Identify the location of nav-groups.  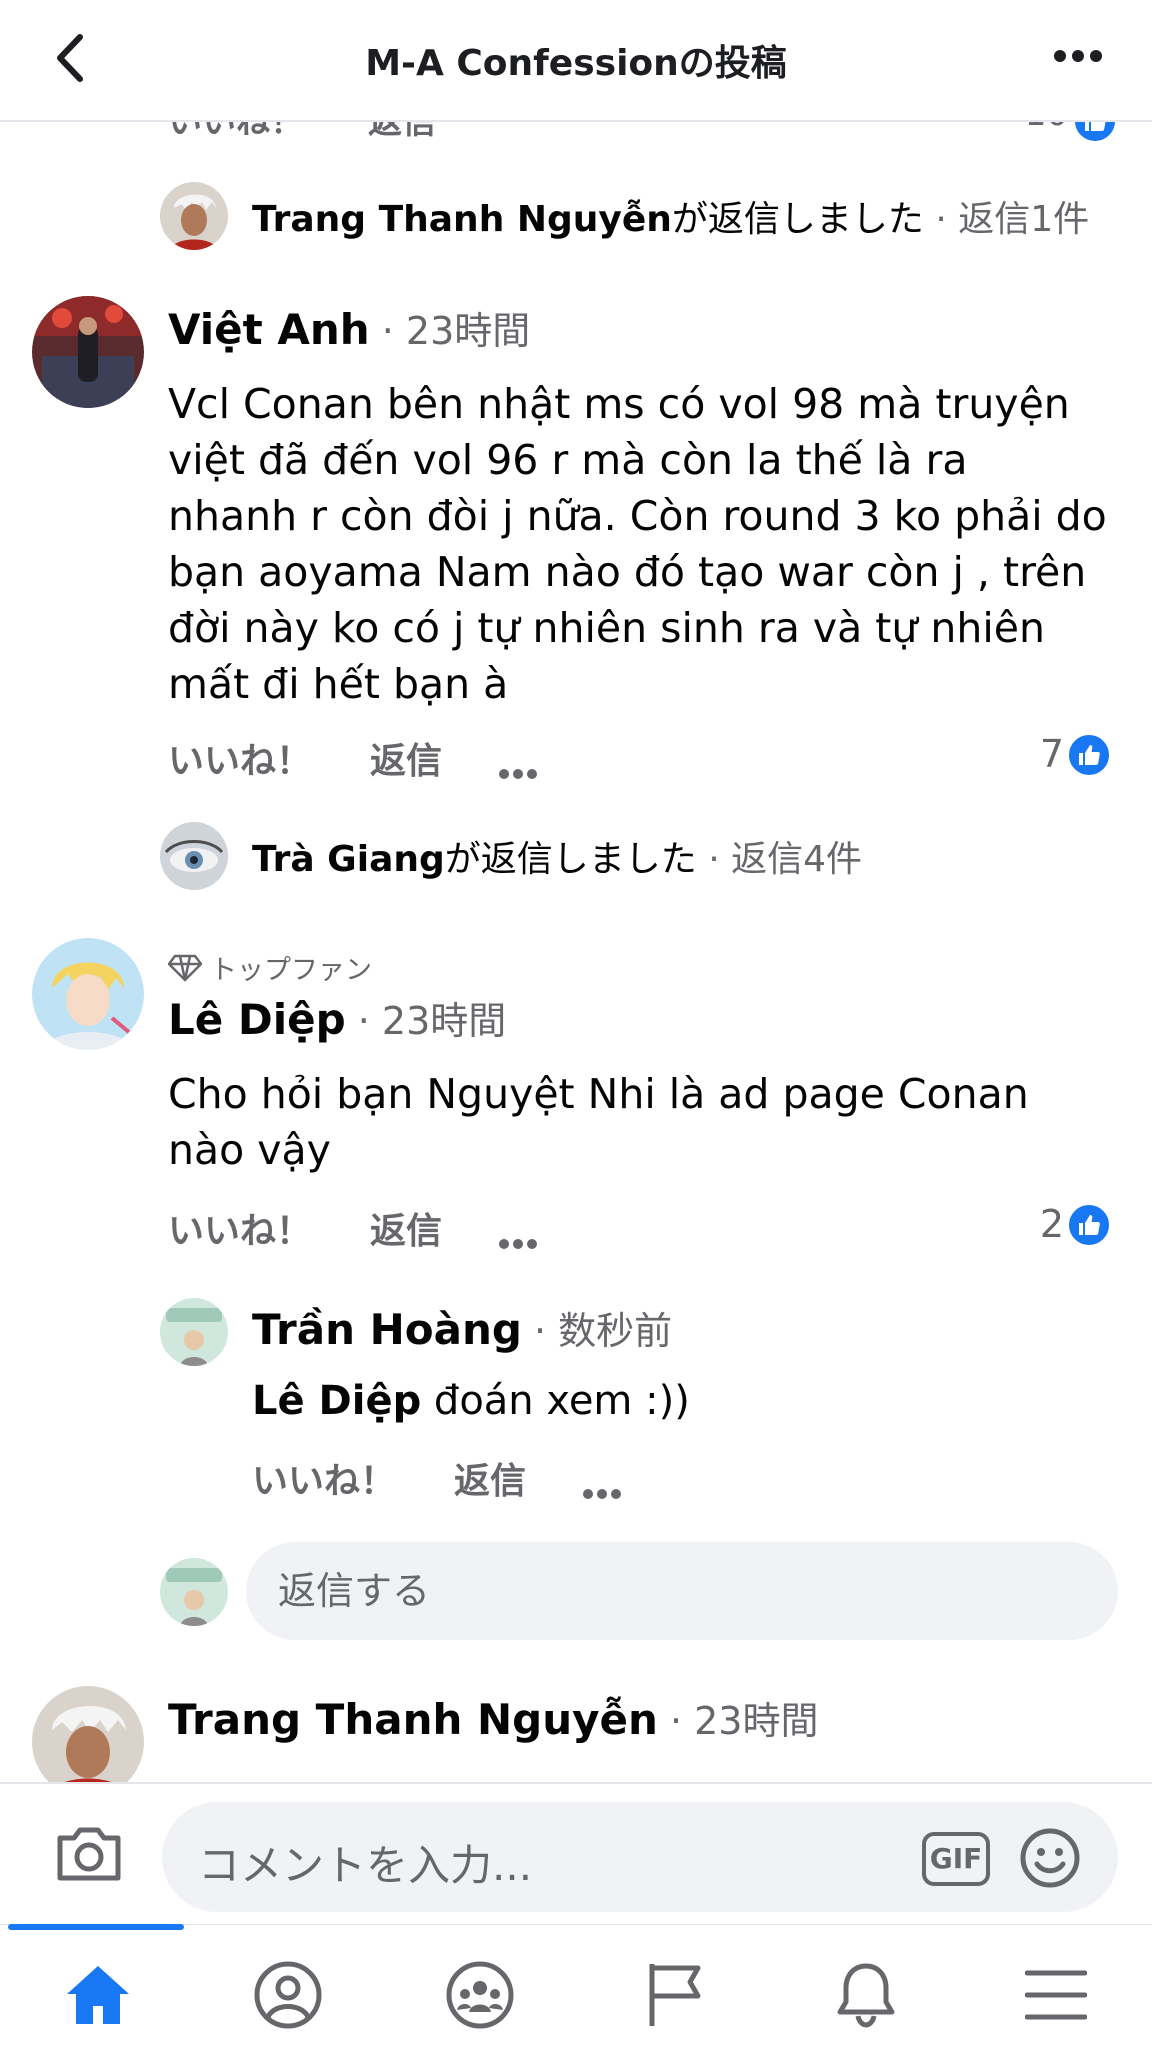
(480, 1995).